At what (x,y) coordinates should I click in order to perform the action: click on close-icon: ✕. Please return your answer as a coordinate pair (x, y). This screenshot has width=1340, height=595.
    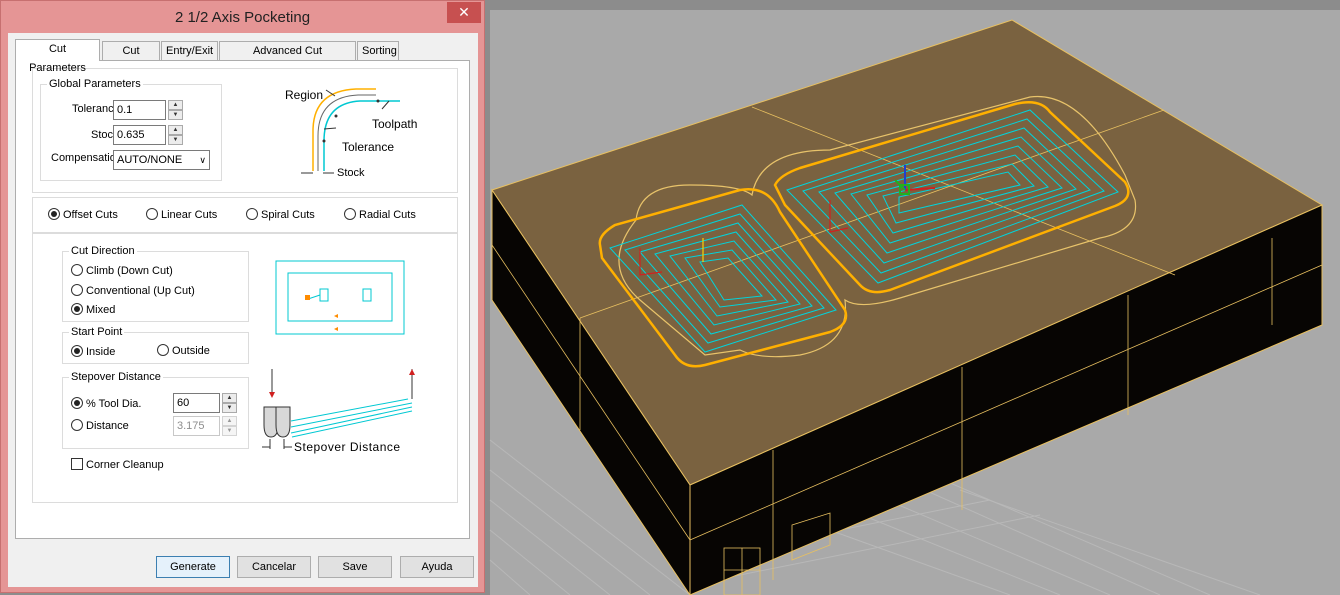
    Looking at the image, I should click on (464, 12).